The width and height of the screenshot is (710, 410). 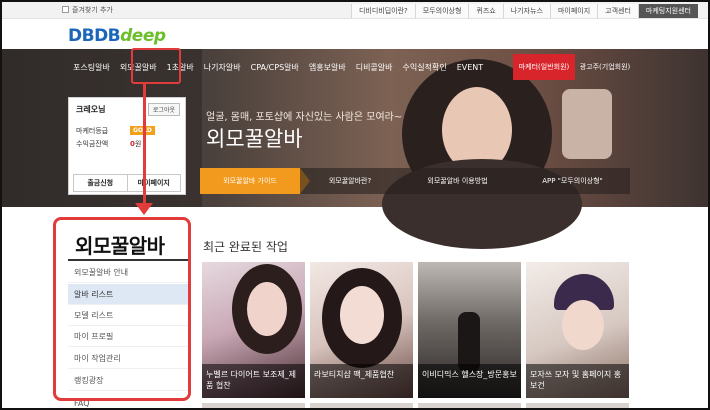 What do you see at coordinates (382, 11) in the screenshot?
I see `util-link-about: 디비디비딥이란?` at bounding box center [382, 11].